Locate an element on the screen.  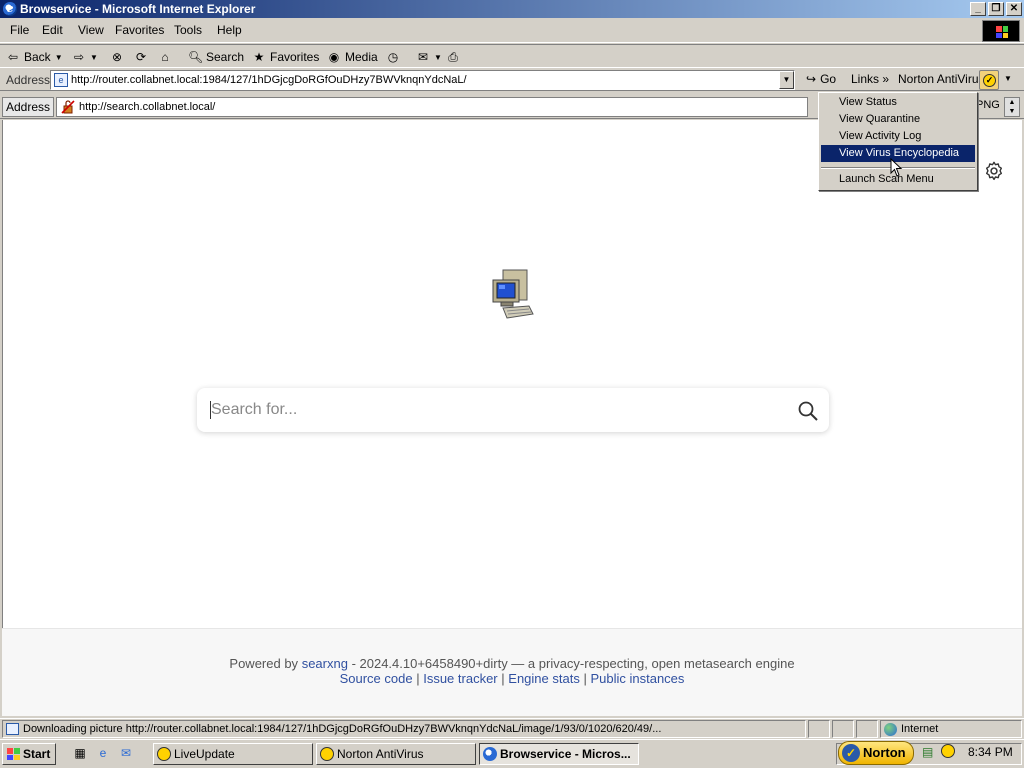
forward-button: ⇨ ▼ is located at coordinates (85, 57).